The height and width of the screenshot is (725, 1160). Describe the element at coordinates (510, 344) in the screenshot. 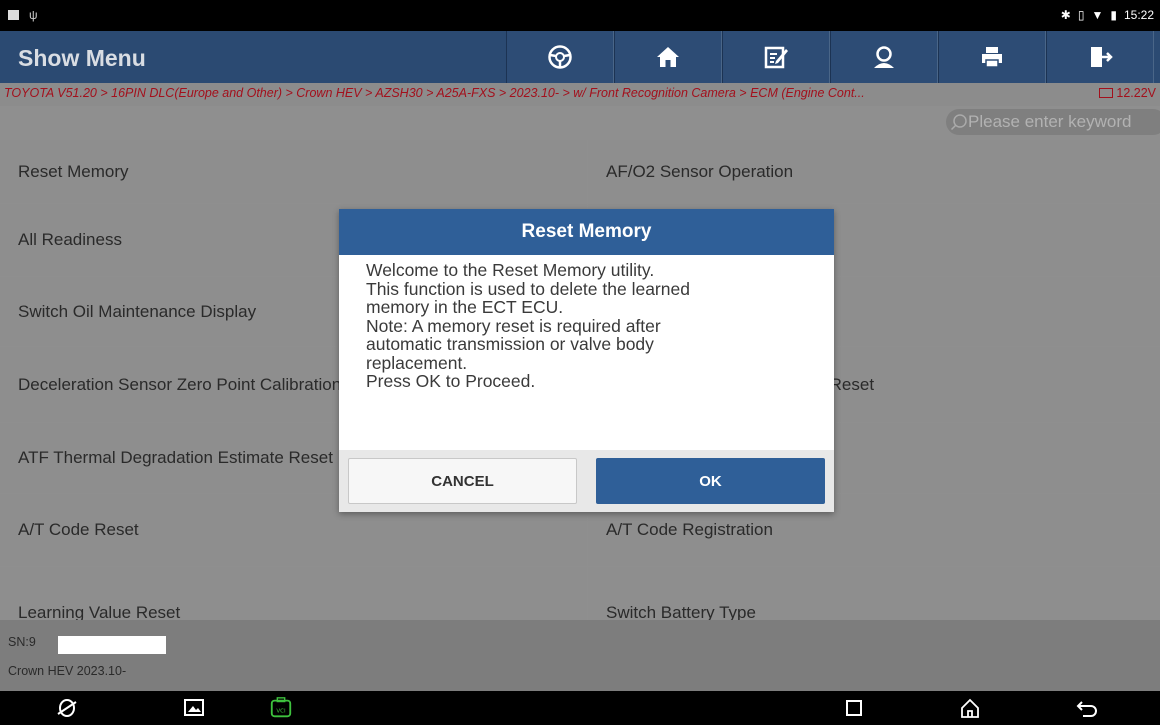

I see `dialog-line: automatic transmission or valve body` at that location.